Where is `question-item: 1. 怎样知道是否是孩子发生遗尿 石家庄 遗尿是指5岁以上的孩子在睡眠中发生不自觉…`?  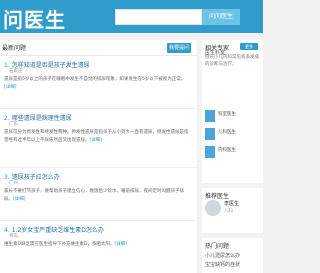 question-item: 1. 怎样知道是否是孩子发生遗尿 石家庄 遗尿是指5岁以上的孩子在睡眠中发生不自觉… is located at coordinates (98, 83).